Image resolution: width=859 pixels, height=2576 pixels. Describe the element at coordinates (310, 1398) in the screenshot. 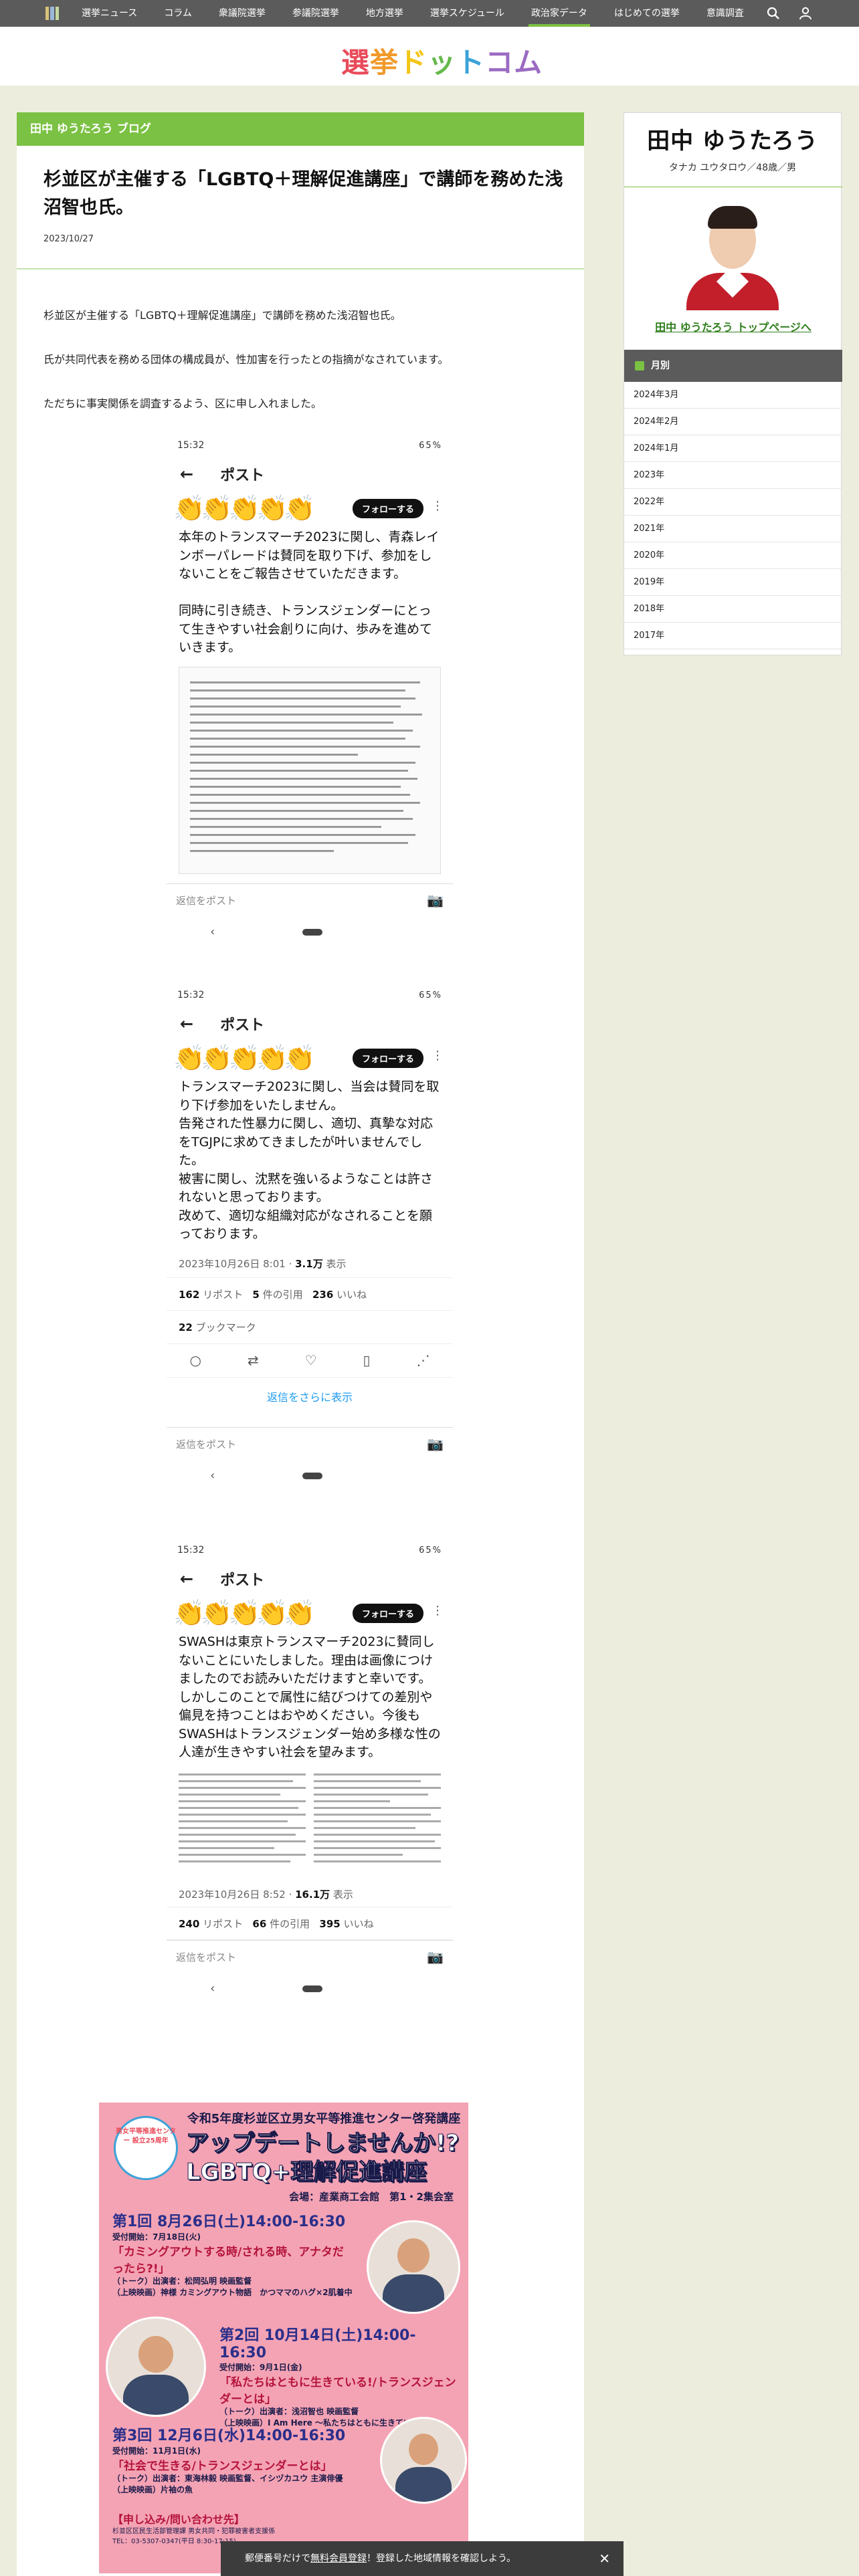

I see `show-more-replies-link: 返信をさらに表示` at that location.